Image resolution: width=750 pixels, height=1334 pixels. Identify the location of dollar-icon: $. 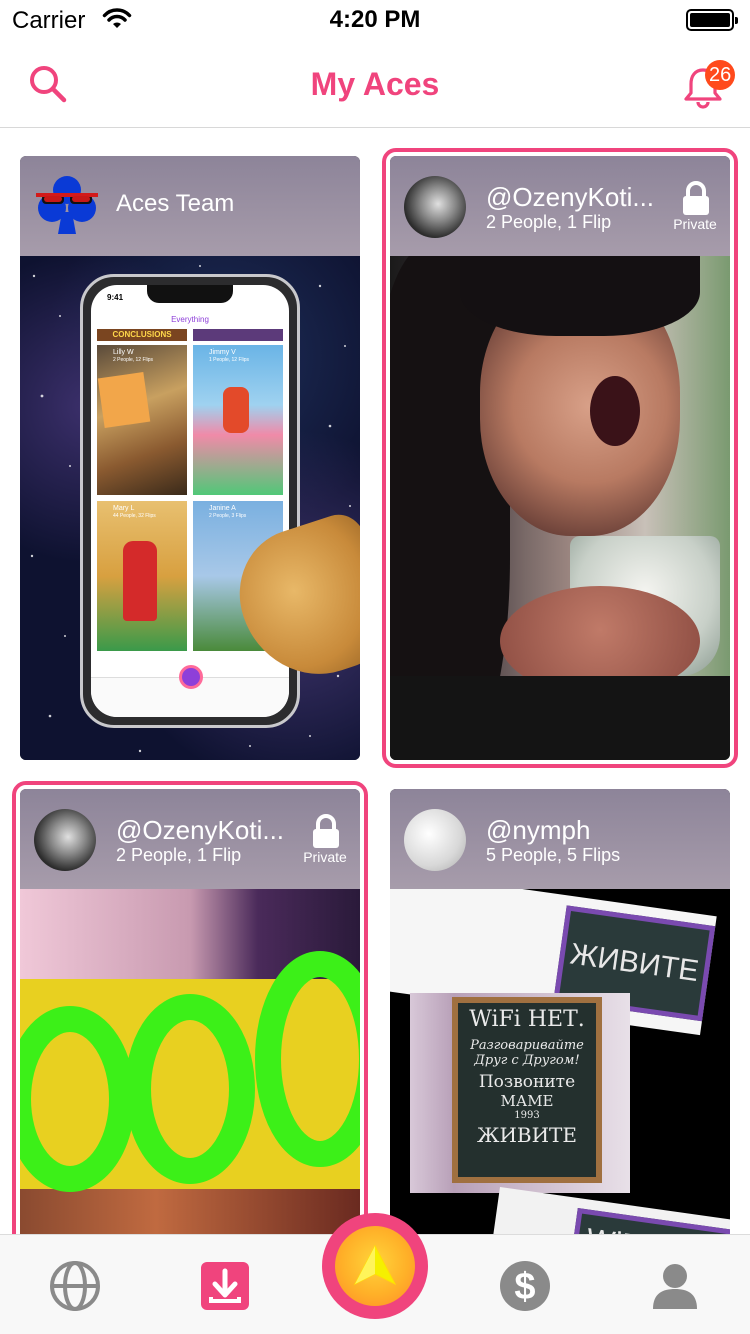
(525, 1286).